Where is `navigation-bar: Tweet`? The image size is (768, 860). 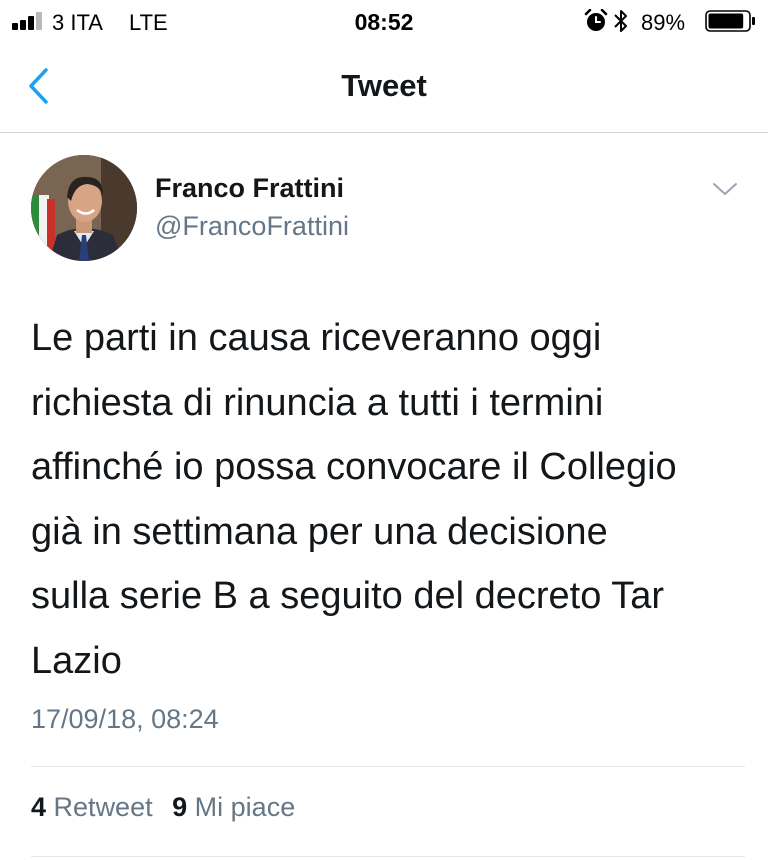
navigation-bar: Tweet is located at coordinates (384, 87).